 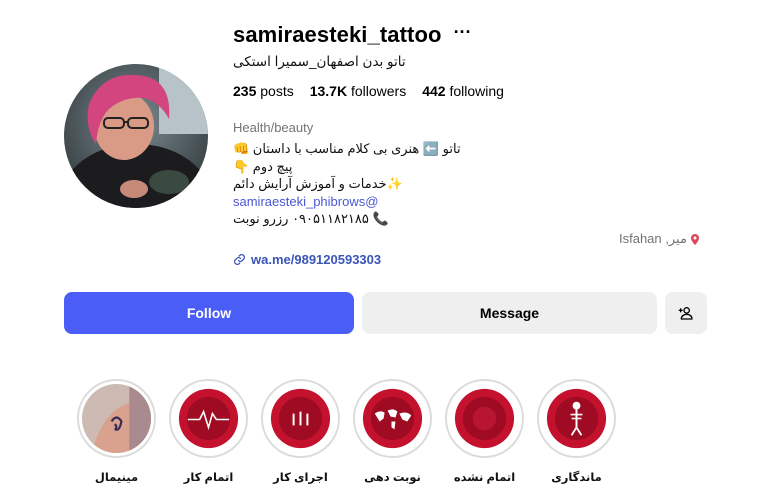 I want to click on heartbeat-icon, so click(x=208, y=418).